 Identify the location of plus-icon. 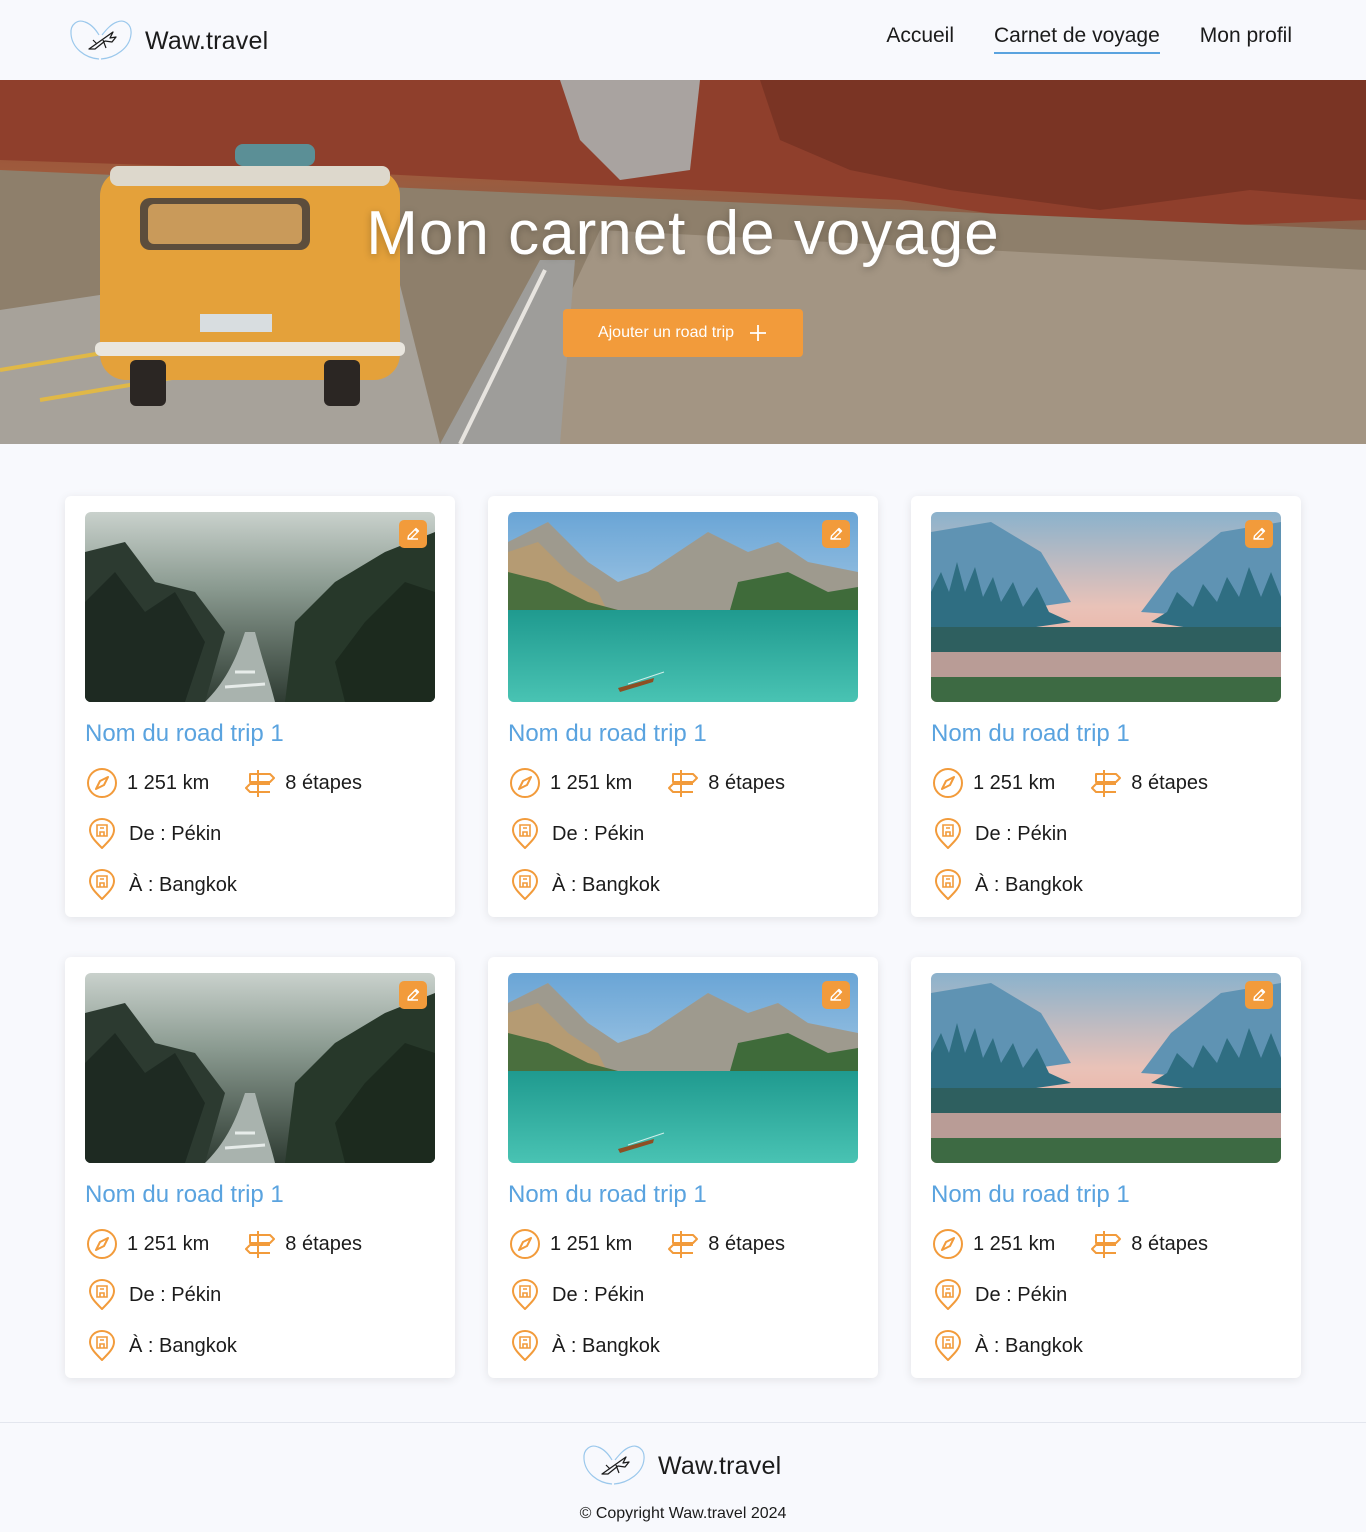
(758, 333).